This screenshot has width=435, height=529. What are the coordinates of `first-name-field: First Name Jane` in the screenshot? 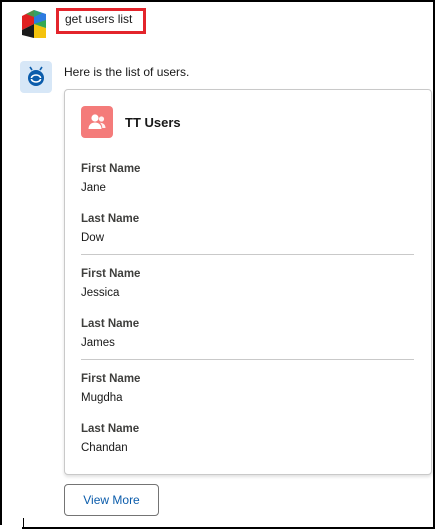 It's located at (248, 178).